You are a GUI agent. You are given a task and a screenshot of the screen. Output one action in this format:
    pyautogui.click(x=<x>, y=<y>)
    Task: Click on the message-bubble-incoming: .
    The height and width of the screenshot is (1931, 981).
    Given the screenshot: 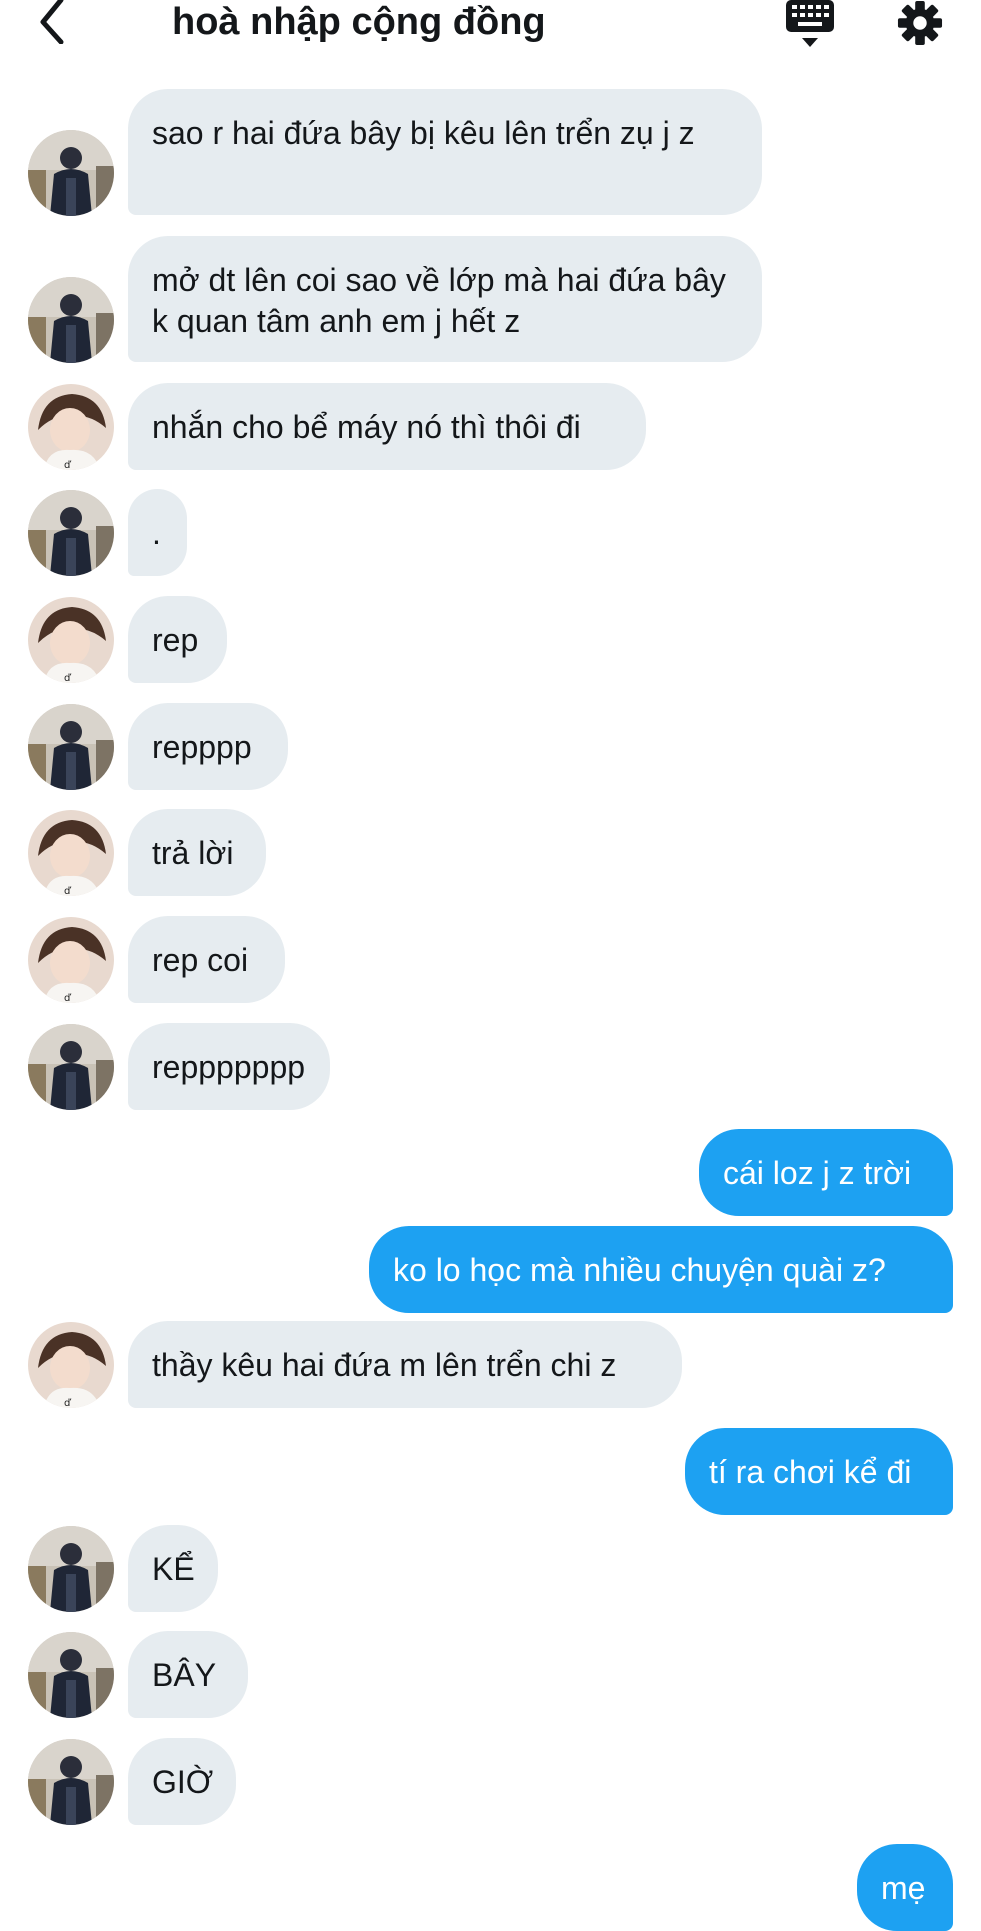 What is the action you would take?
    pyautogui.click(x=157, y=532)
    